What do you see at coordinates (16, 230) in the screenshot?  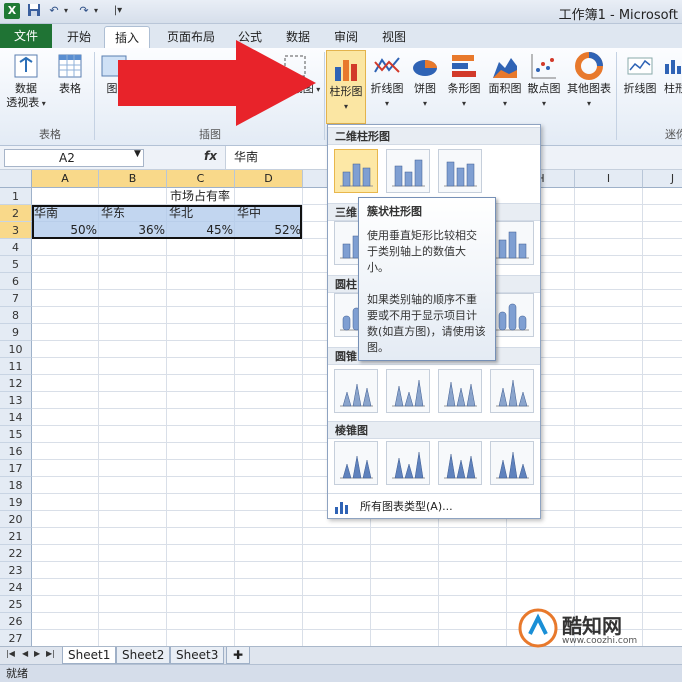 I see `row-header-3: 3` at bounding box center [16, 230].